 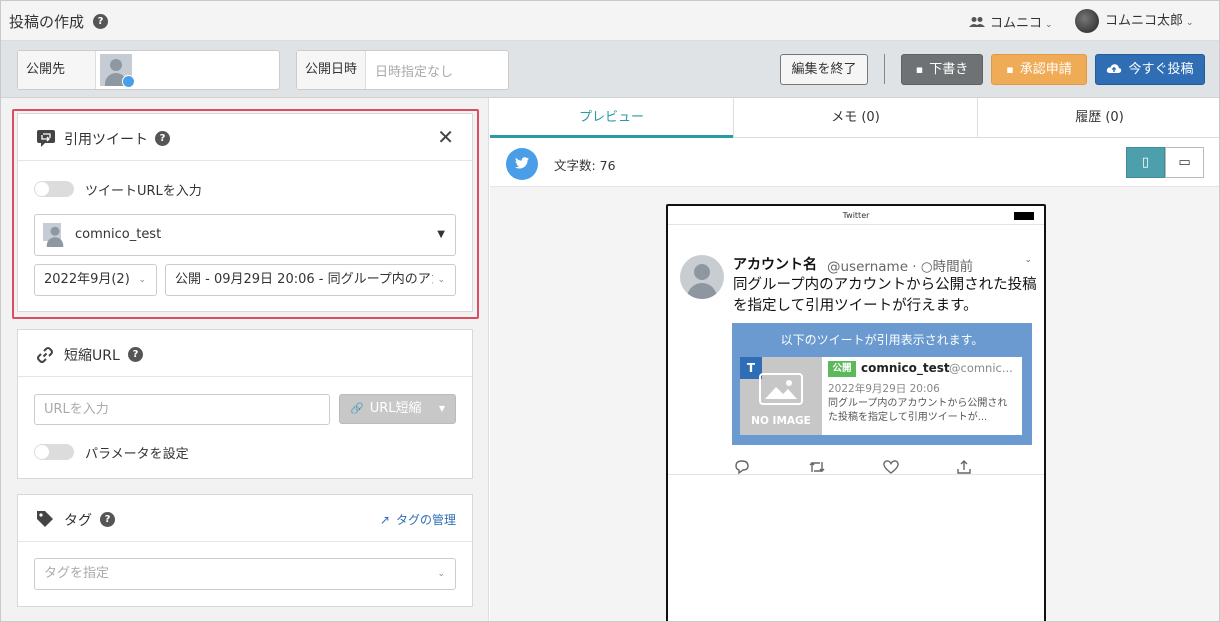 I want to click on shorten-url-button: 🔗 URL短縮 ▼, so click(x=397, y=409).